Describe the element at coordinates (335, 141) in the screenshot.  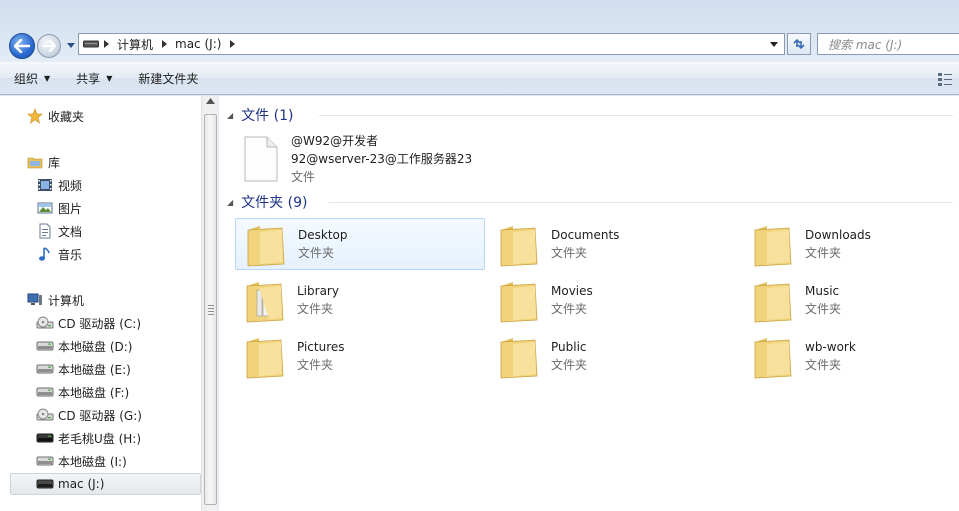
I see `file-name-line1: @W92@开发者` at that location.